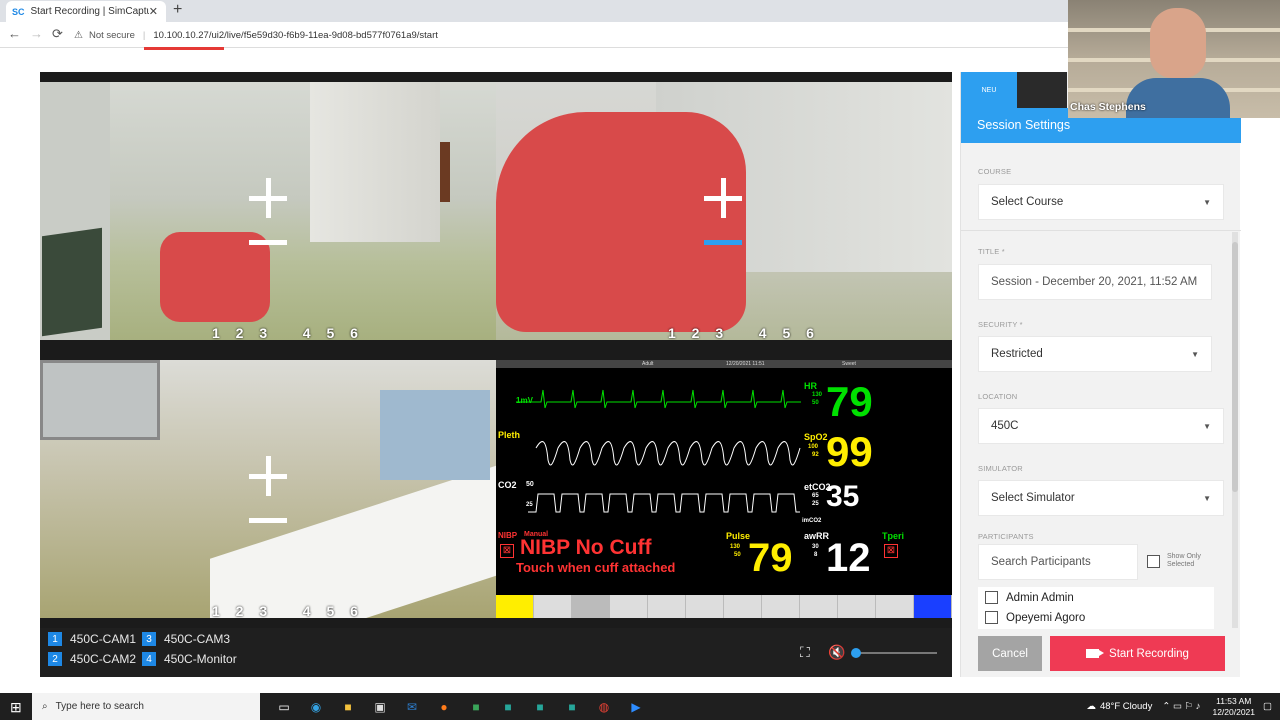 This screenshot has width=1280, height=720. I want to click on video-pane-cam3: 1 2 3 4 5 6, so click(268, 489).